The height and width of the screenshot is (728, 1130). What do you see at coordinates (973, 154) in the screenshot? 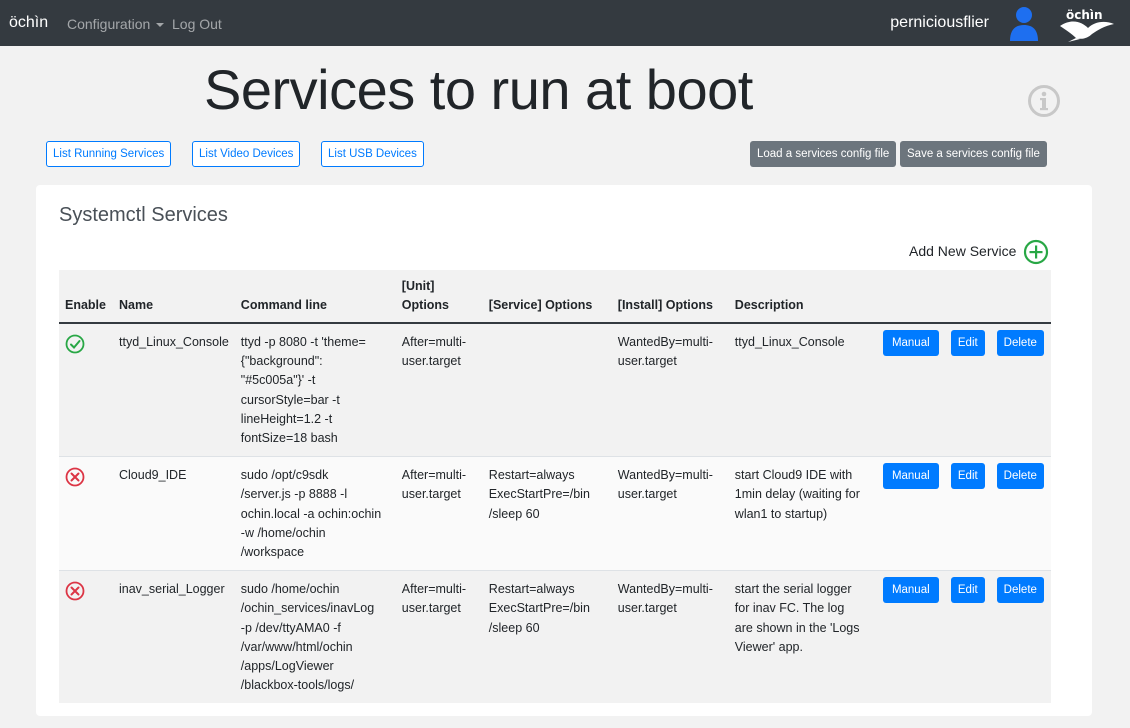
I see `save-config-button: Save a services config file` at bounding box center [973, 154].